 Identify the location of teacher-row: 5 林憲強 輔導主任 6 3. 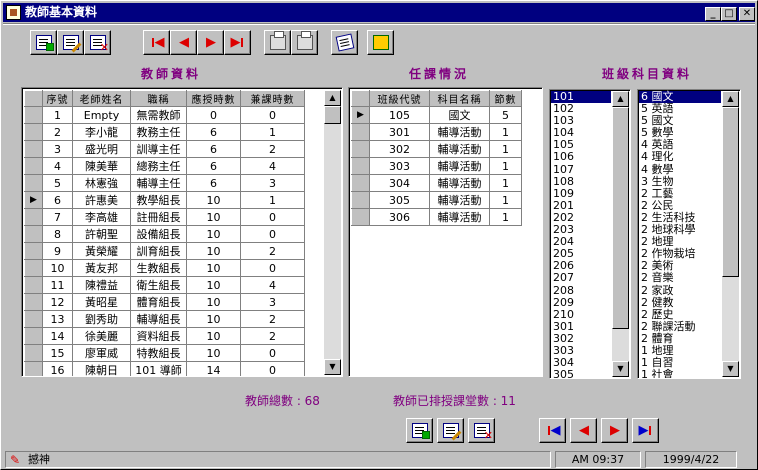
(164, 183).